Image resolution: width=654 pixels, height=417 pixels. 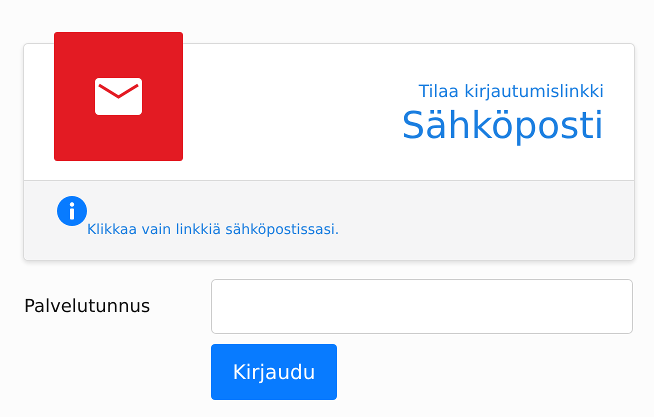 I want to click on field-label: Palvelutunnus, so click(x=88, y=306).